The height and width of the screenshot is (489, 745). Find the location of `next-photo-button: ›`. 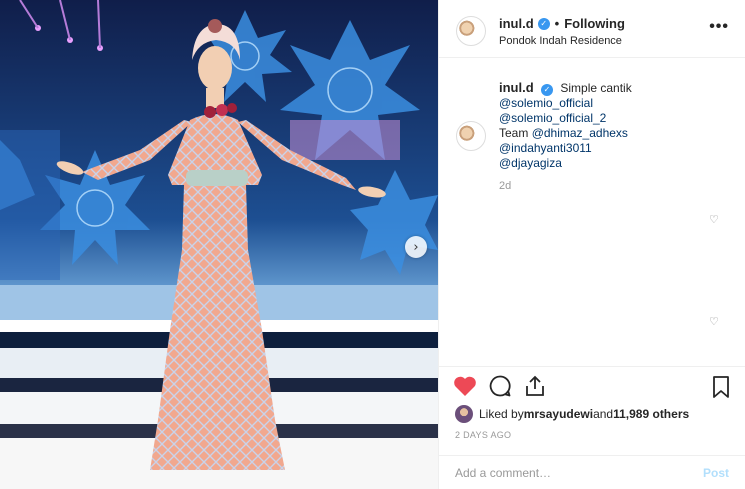

next-photo-button: › is located at coordinates (416, 247).